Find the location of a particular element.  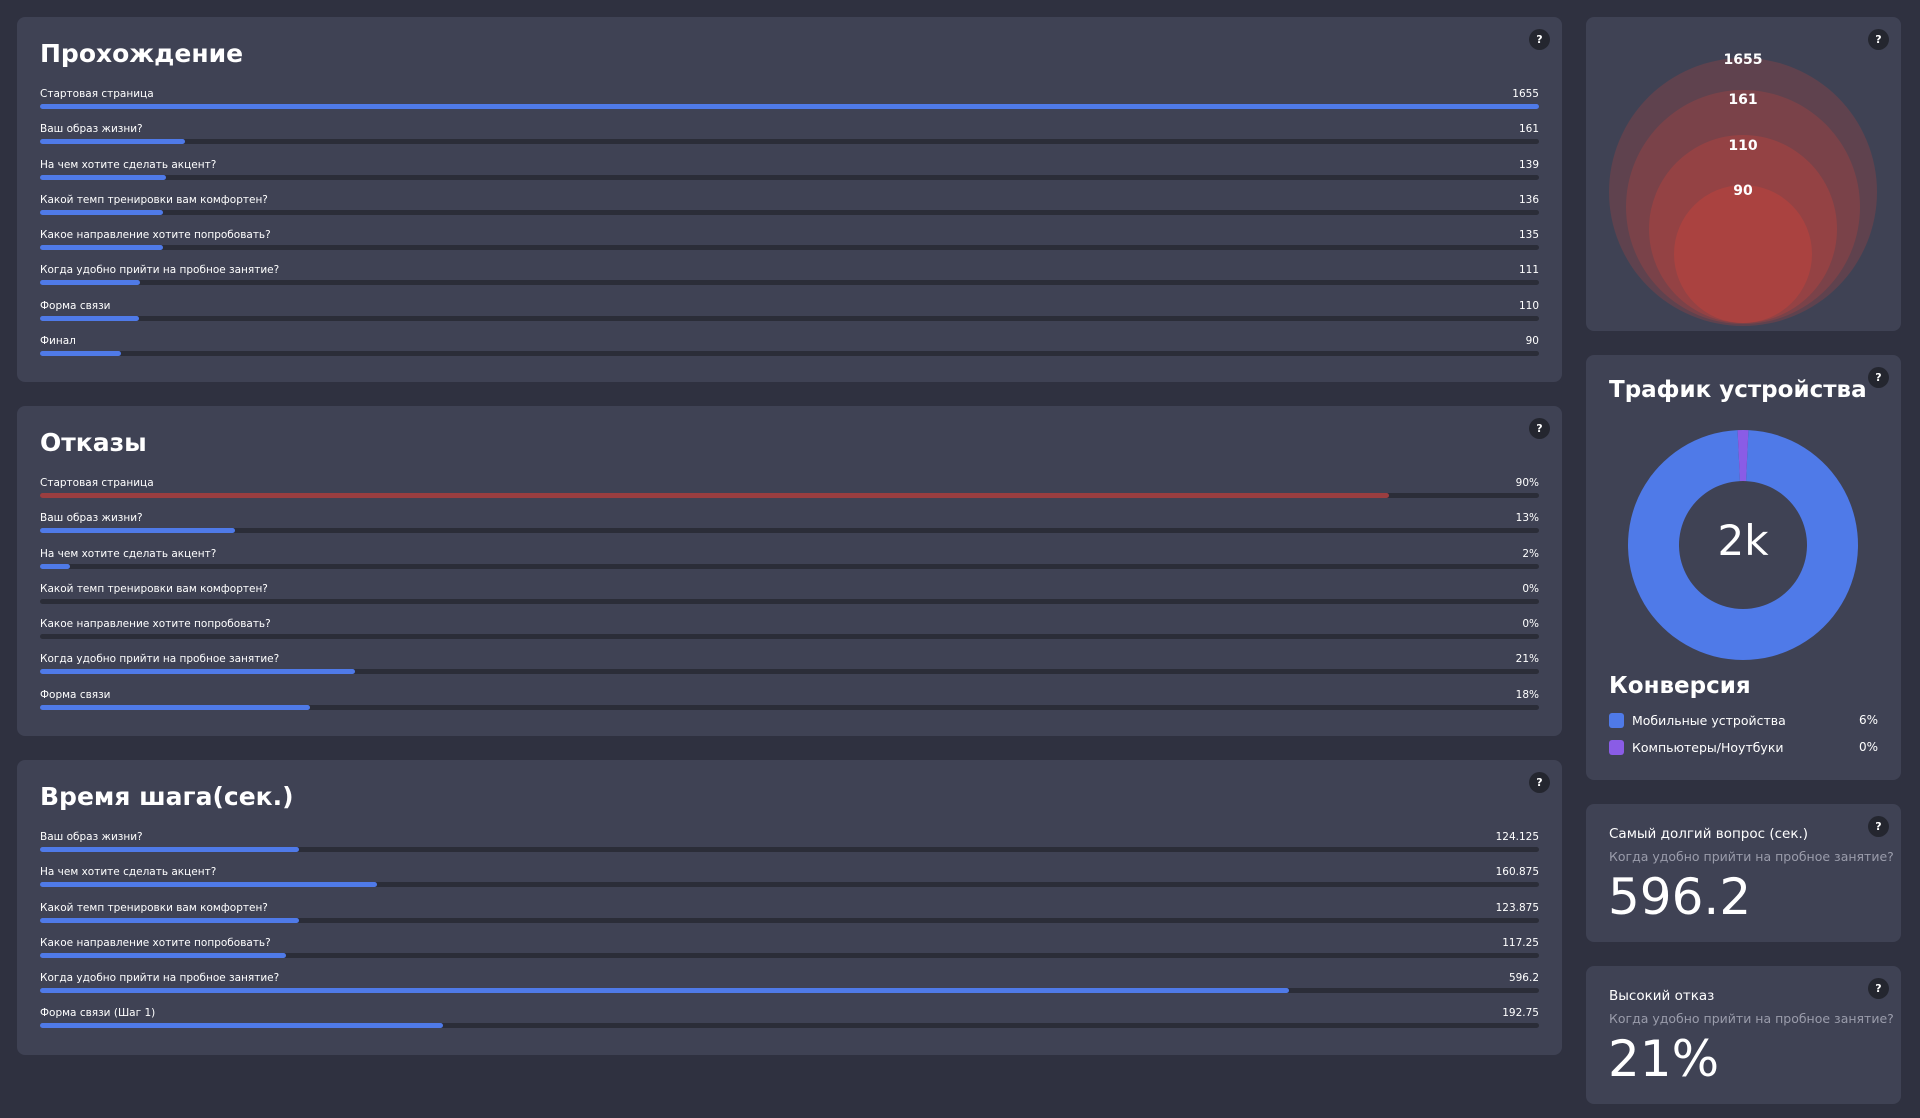

list-item: Какое направление хотите попробовать? 0% is located at coordinates (789, 635).